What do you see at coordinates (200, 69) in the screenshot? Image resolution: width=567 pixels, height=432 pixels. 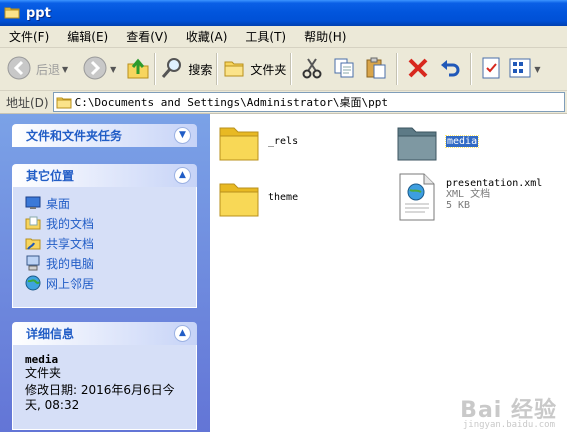 I see `search-label: 搜索` at bounding box center [200, 69].